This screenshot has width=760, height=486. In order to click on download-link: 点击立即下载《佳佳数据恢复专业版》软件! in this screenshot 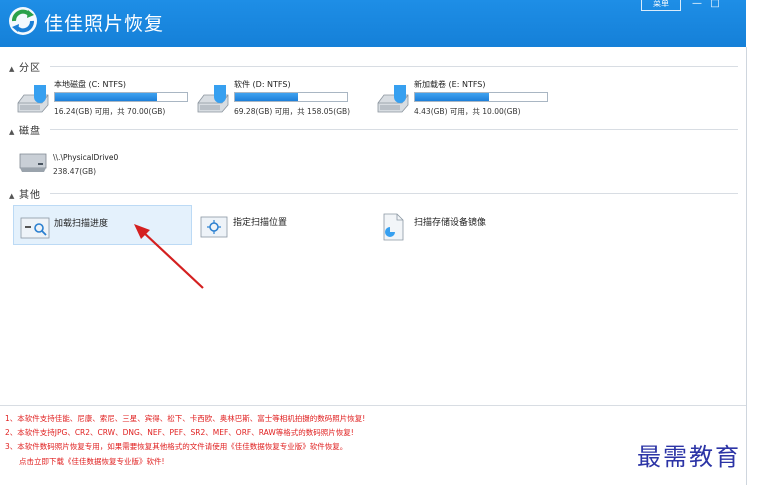, I will do `click(92, 461)`.